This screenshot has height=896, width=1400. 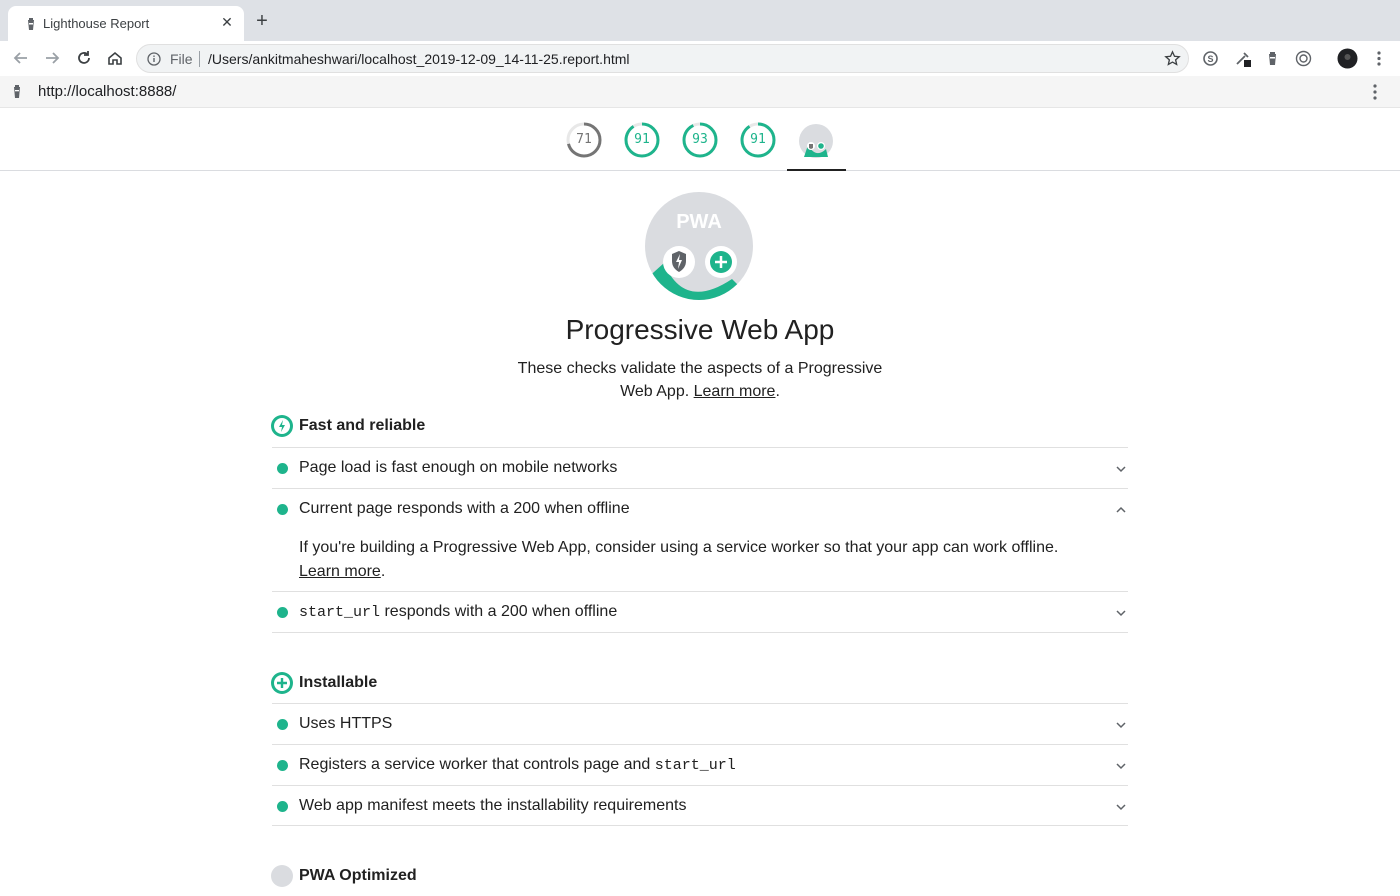 What do you see at coordinates (1172, 58) in the screenshot?
I see `bookmark-star-icon` at bounding box center [1172, 58].